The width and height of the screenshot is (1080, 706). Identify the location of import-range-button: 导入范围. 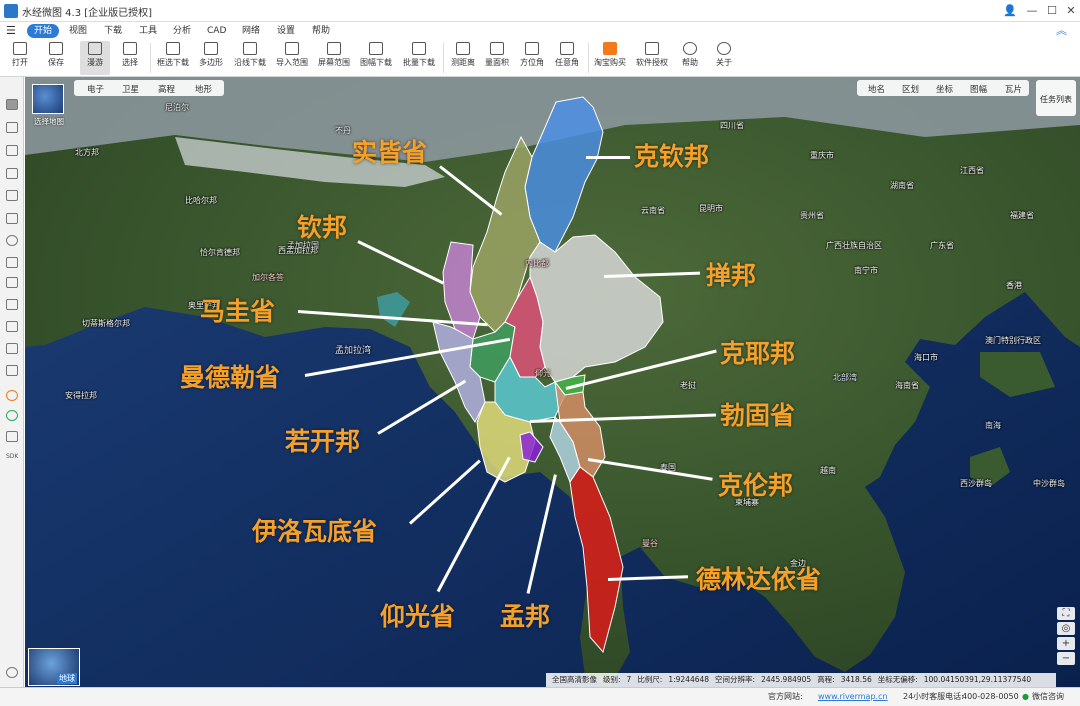
(292, 58).